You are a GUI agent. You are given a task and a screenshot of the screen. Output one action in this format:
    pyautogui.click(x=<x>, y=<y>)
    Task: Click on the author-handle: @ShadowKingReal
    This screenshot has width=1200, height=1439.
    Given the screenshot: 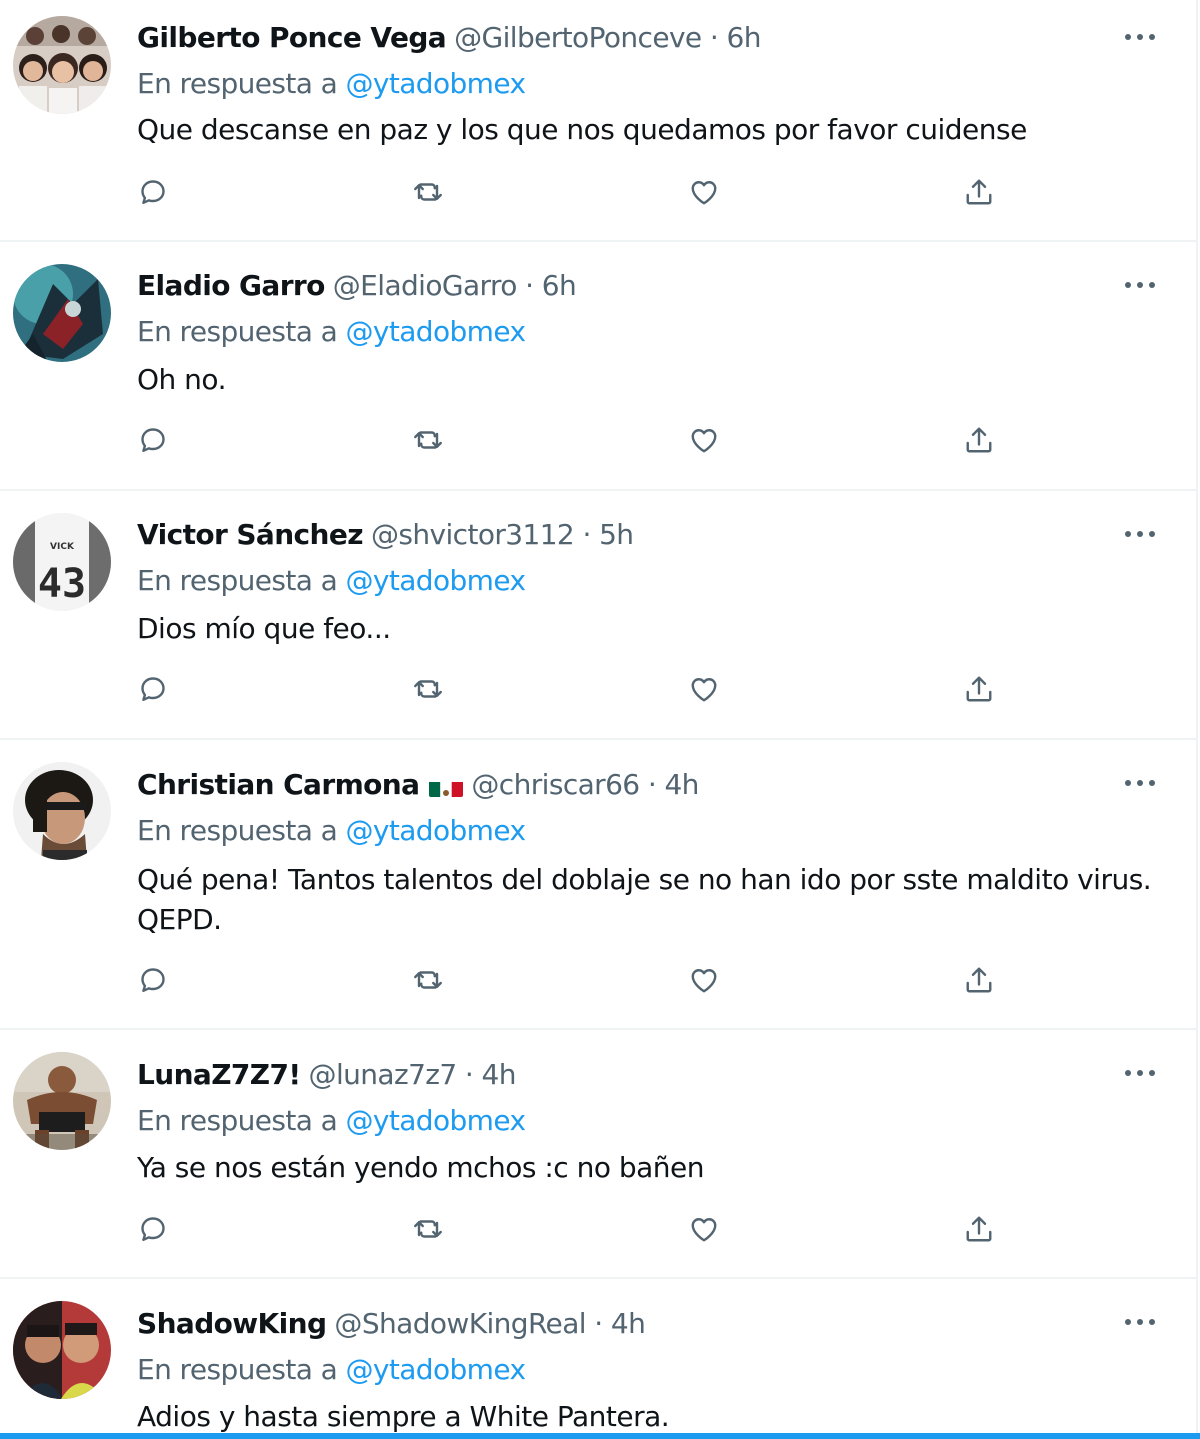 What is the action you would take?
    pyautogui.click(x=460, y=1323)
    